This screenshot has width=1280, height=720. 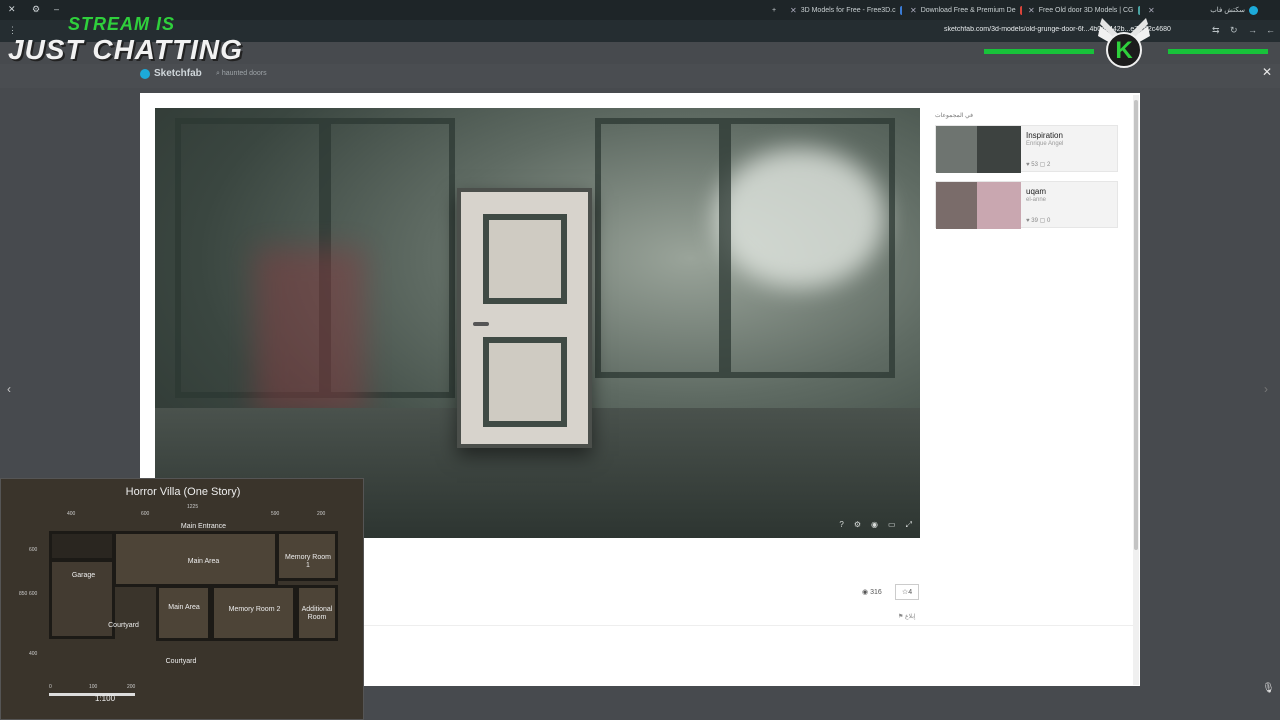 I want to click on collection-stats: ♥ 39 ▢ 0, so click(x=1038, y=220).